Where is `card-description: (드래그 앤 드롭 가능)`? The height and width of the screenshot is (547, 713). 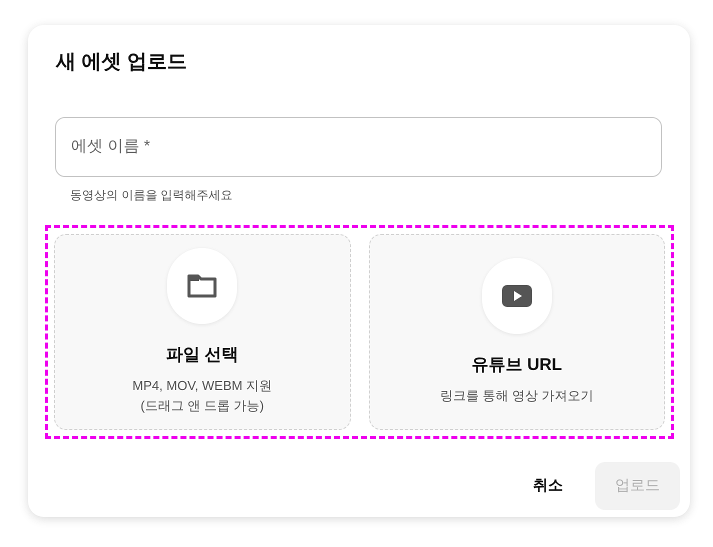 card-description: (드래그 앤 드롭 가능) is located at coordinates (202, 405).